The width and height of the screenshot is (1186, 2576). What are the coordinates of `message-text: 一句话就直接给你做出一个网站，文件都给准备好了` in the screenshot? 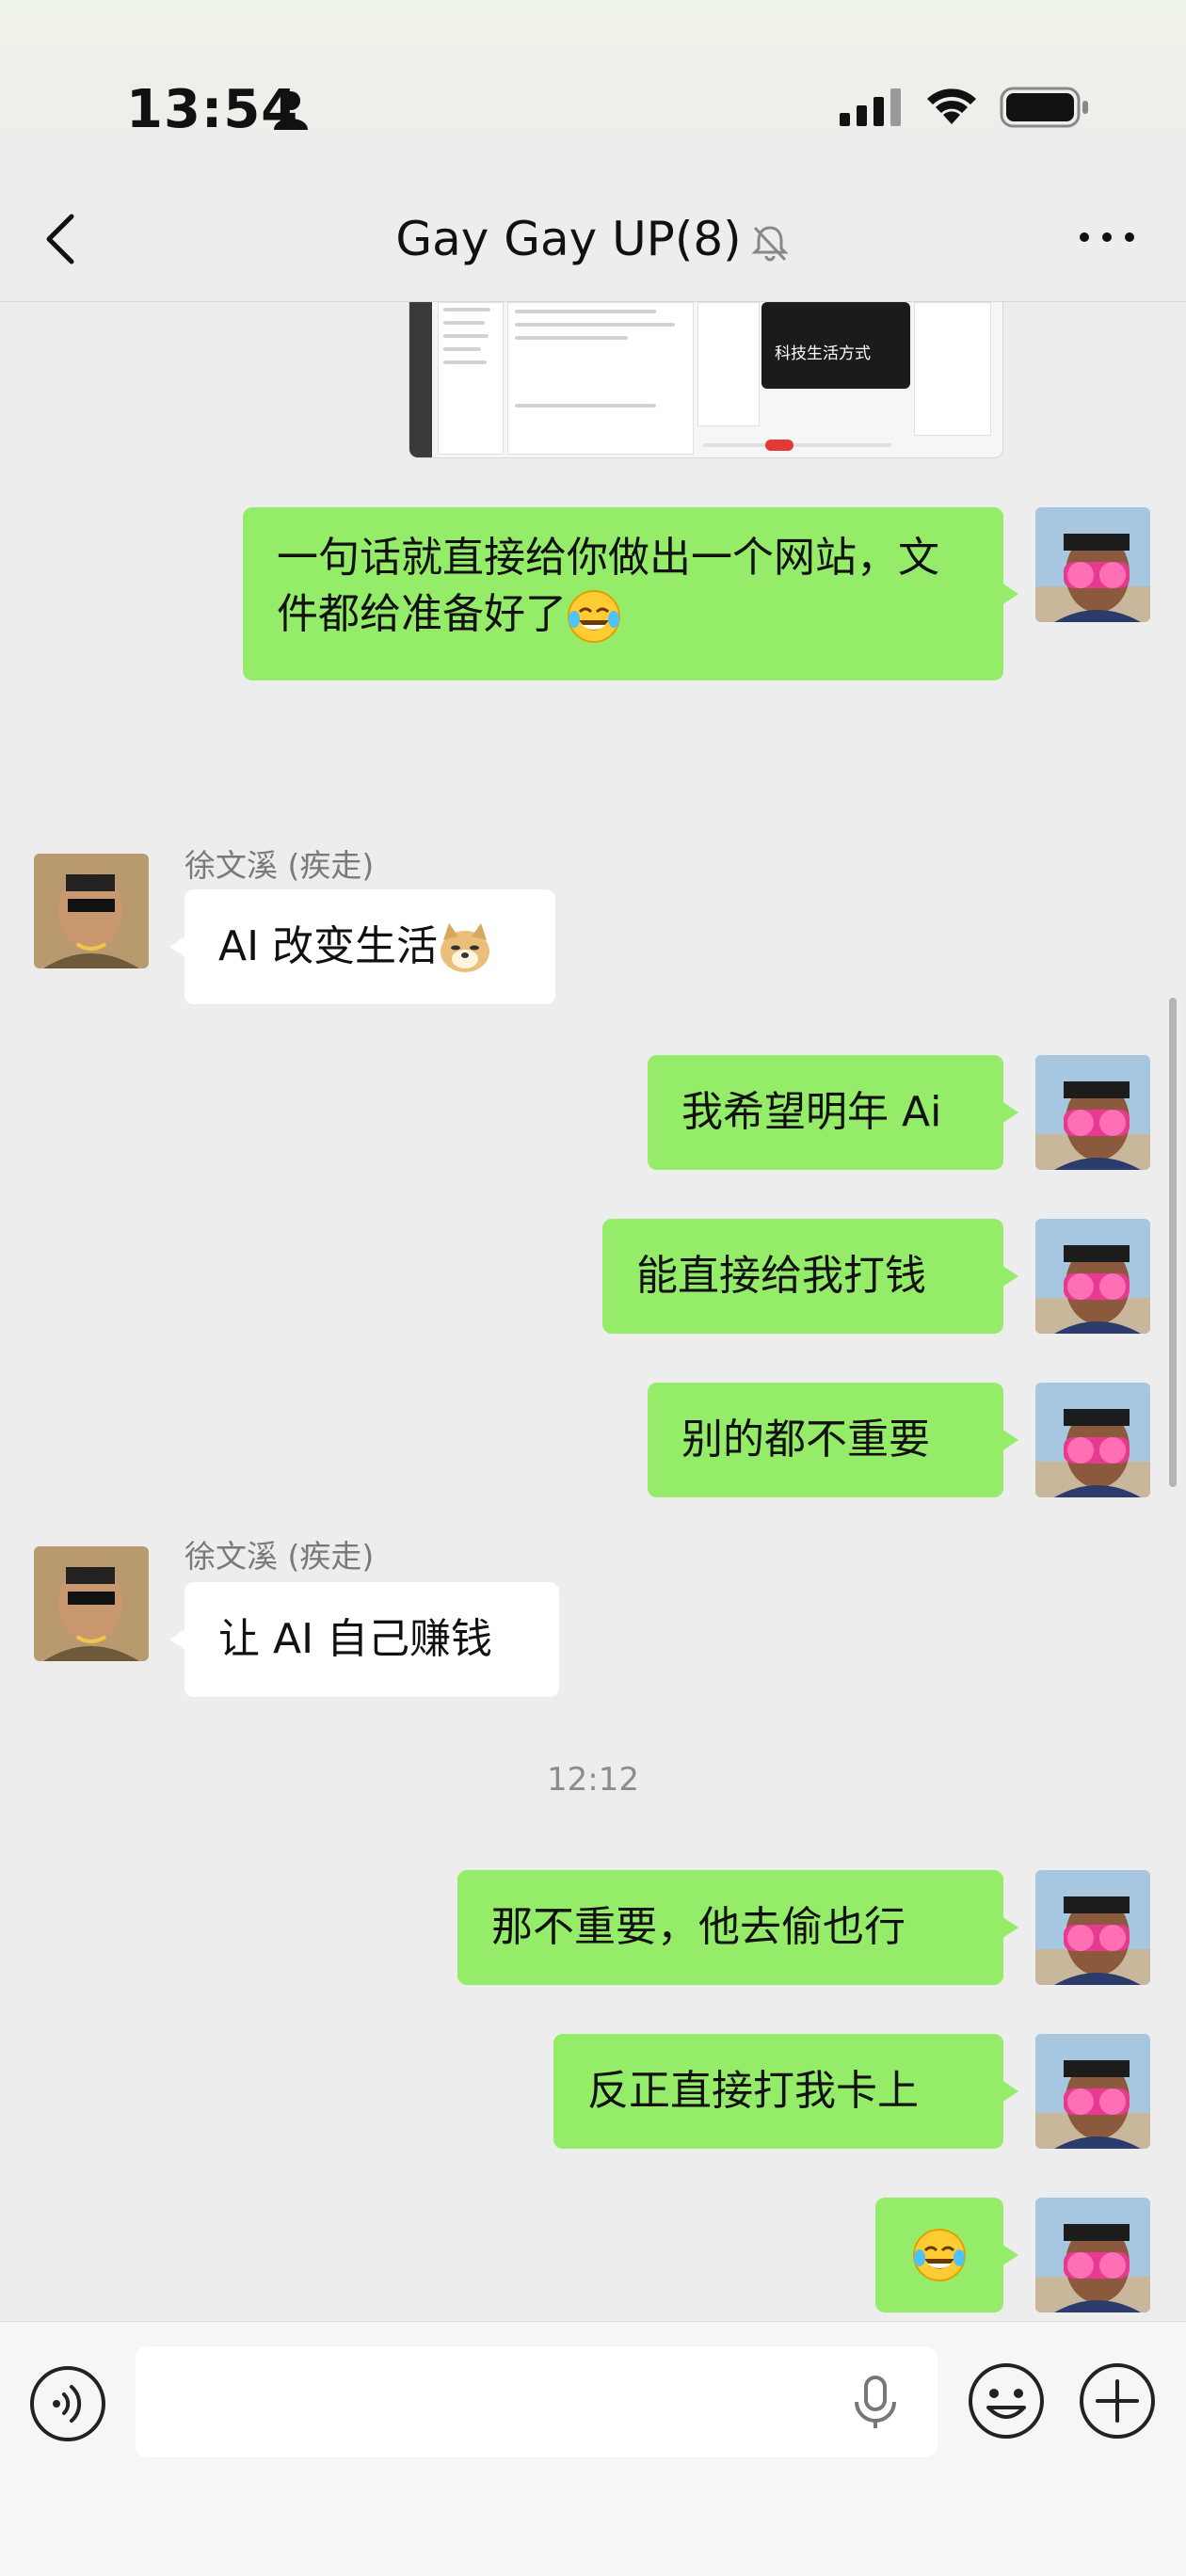 It's located at (623, 587).